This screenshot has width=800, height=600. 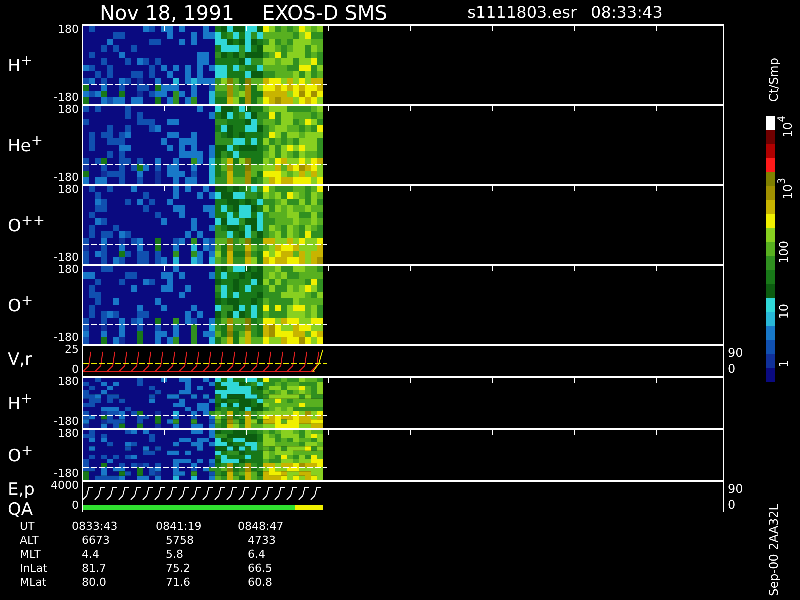 I want to click on start-time: 08:33:43, so click(x=627, y=13).